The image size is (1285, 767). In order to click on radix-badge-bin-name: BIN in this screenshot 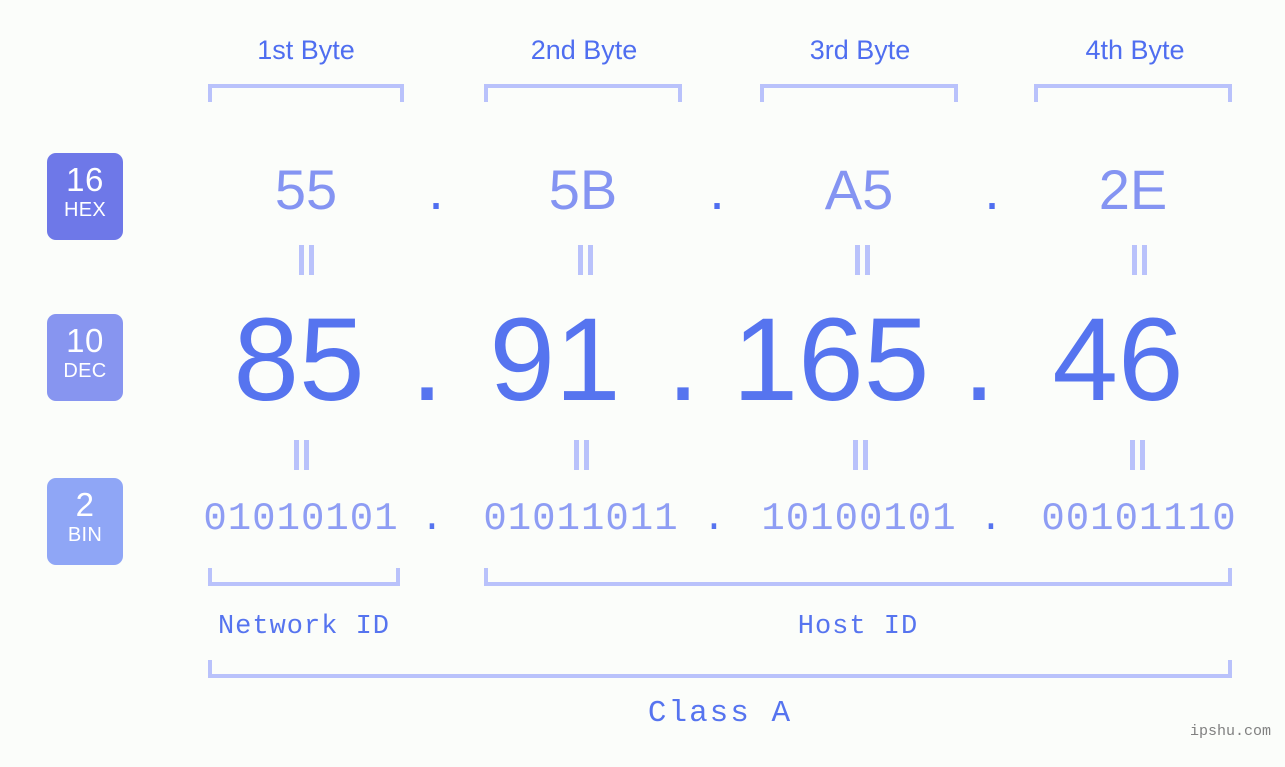, I will do `click(85, 535)`.